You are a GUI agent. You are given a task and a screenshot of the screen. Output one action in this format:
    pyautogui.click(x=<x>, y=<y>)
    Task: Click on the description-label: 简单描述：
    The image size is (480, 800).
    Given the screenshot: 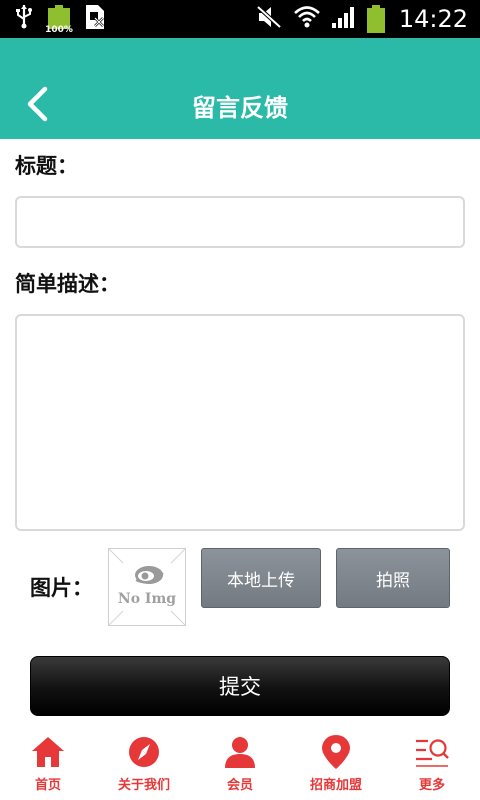 What is the action you would take?
    pyautogui.click(x=67, y=284)
    